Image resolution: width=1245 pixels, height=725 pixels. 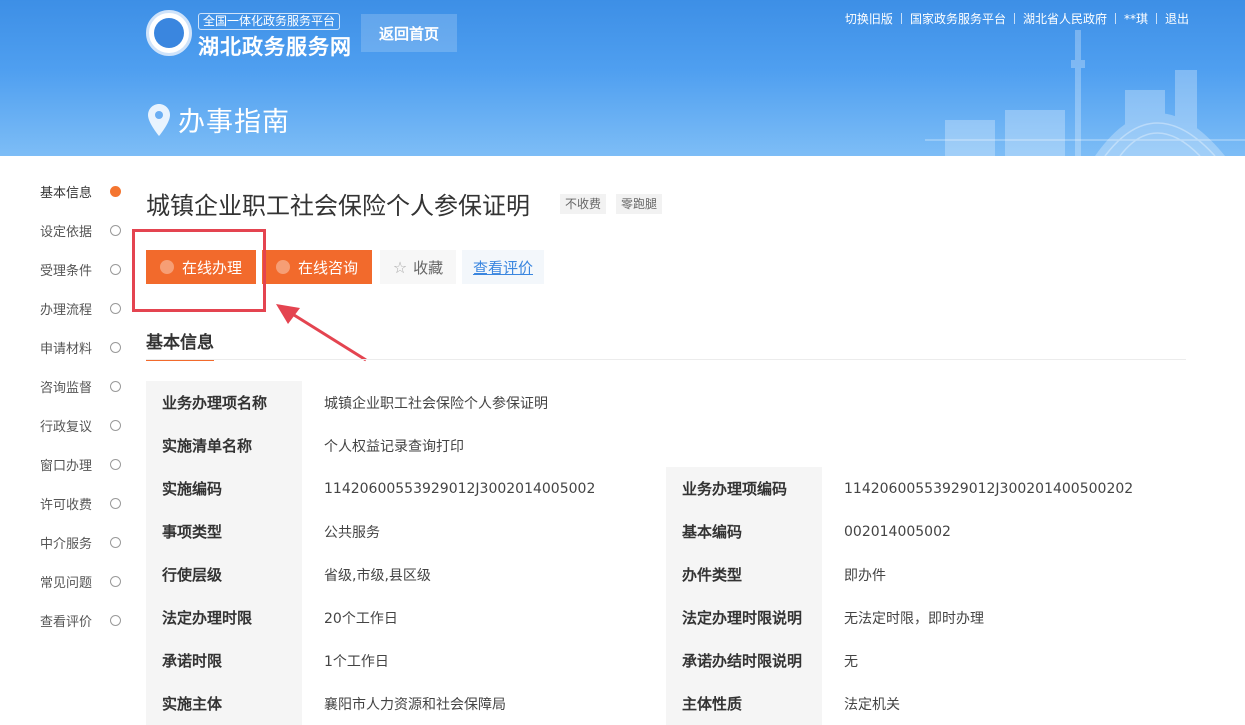 I want to click on sidenav-item-acceptance-conditions: 受理条件, so click(x=85, y=269).